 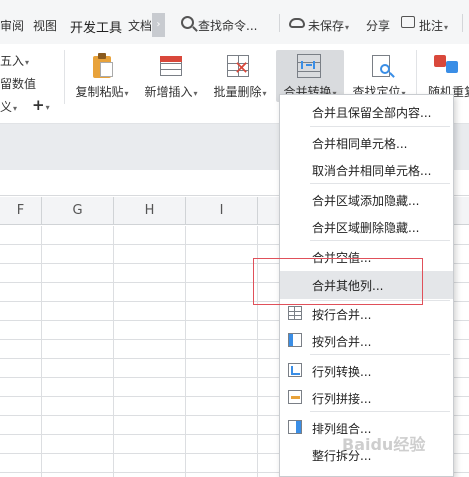 I want to click on tab-review: 审阅, so click(x=12, y=25).